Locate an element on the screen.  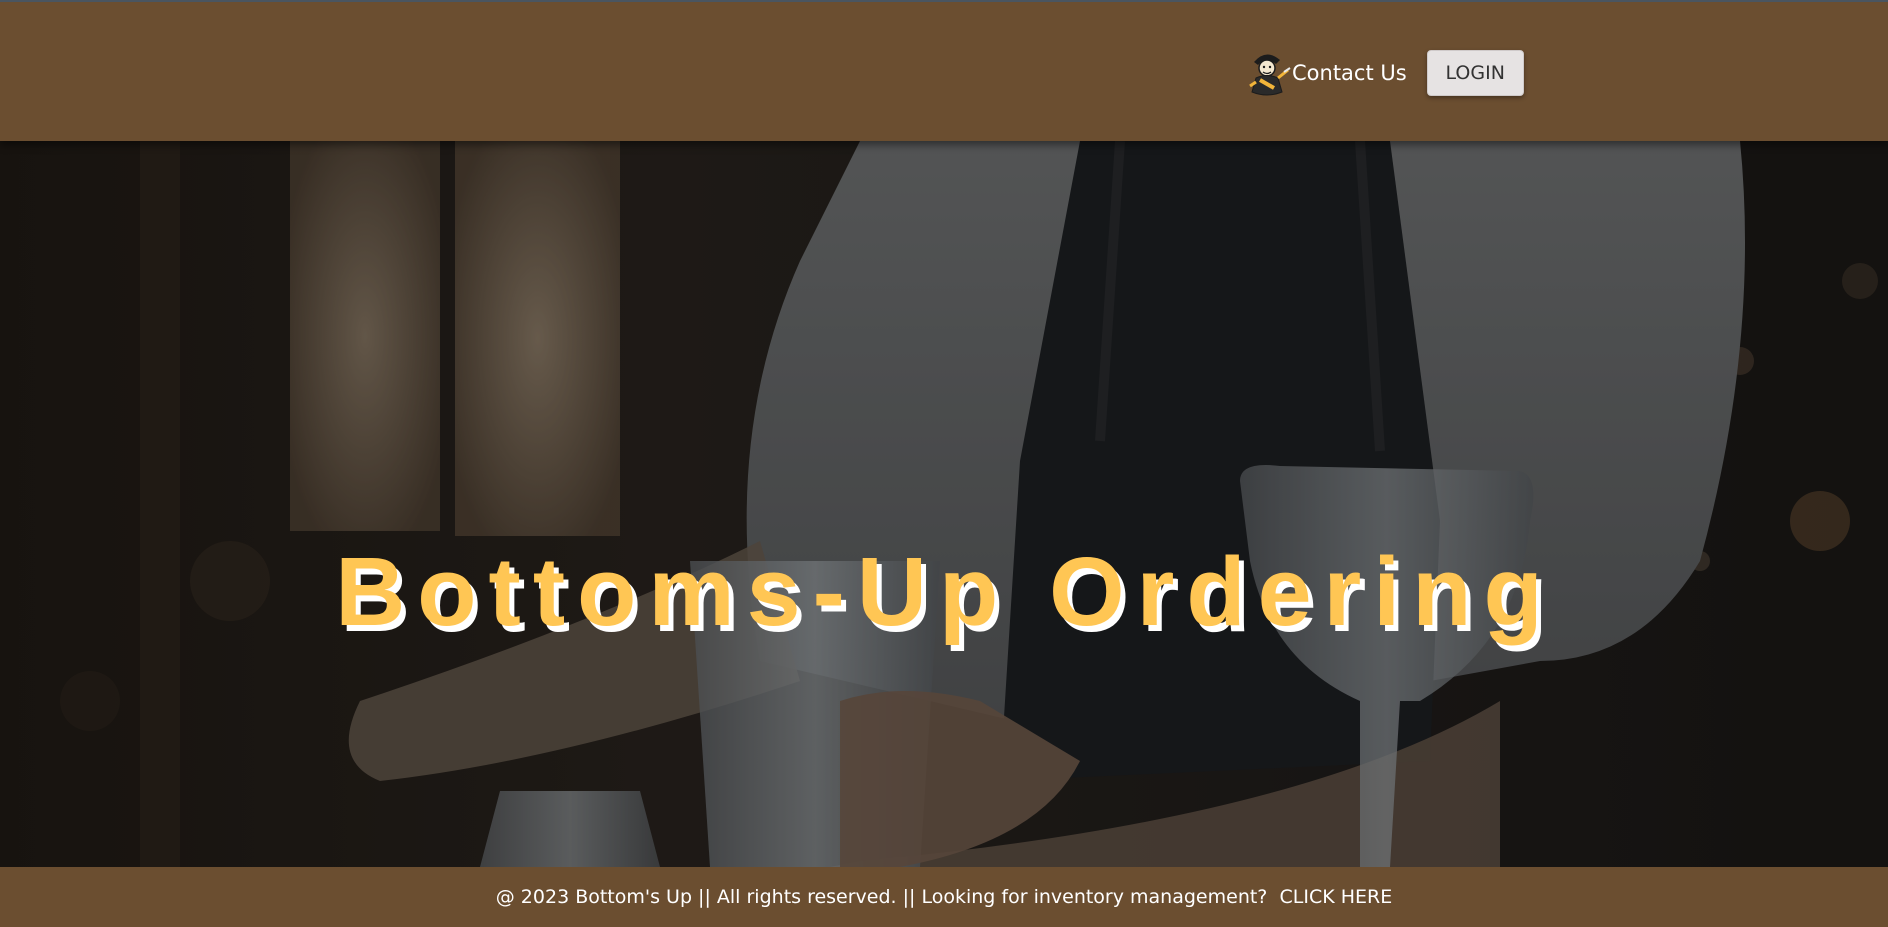
nav-links: Contact Us LOGIN is located at coordinates (1384, 73).